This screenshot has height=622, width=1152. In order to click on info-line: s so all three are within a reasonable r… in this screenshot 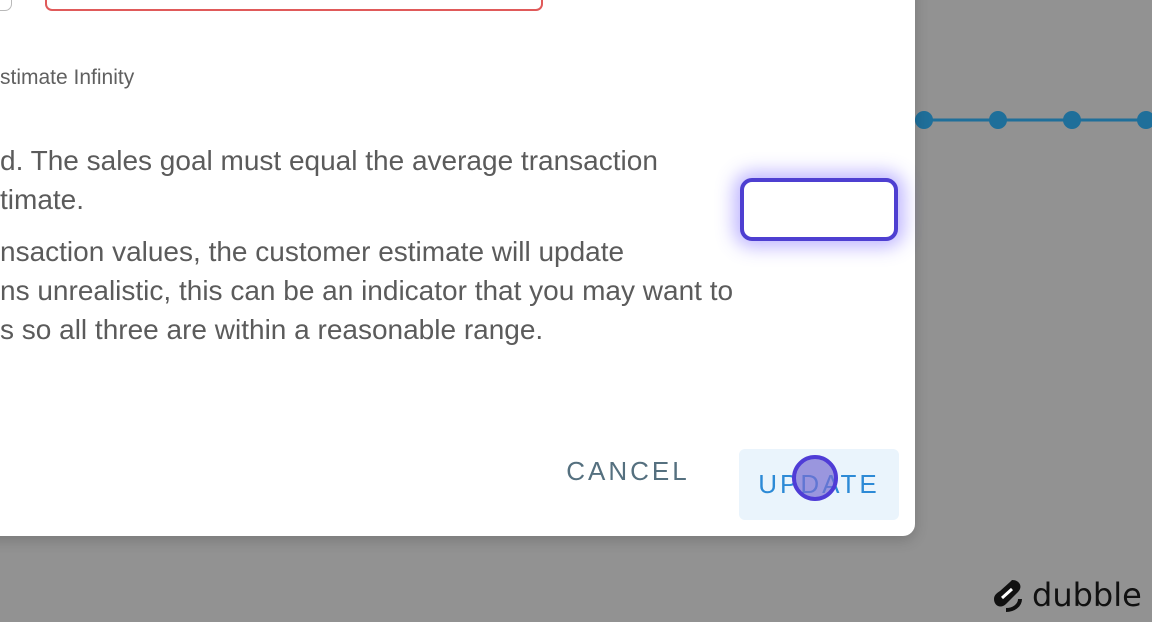, I will do `click(272, 329)`.